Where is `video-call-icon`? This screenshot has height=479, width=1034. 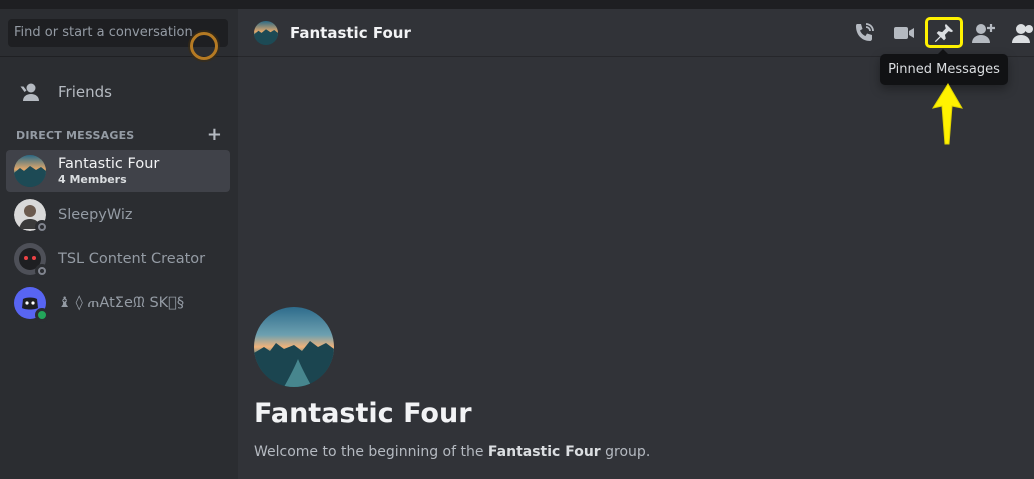 video-call-icon is located at coordinates (904, 33).